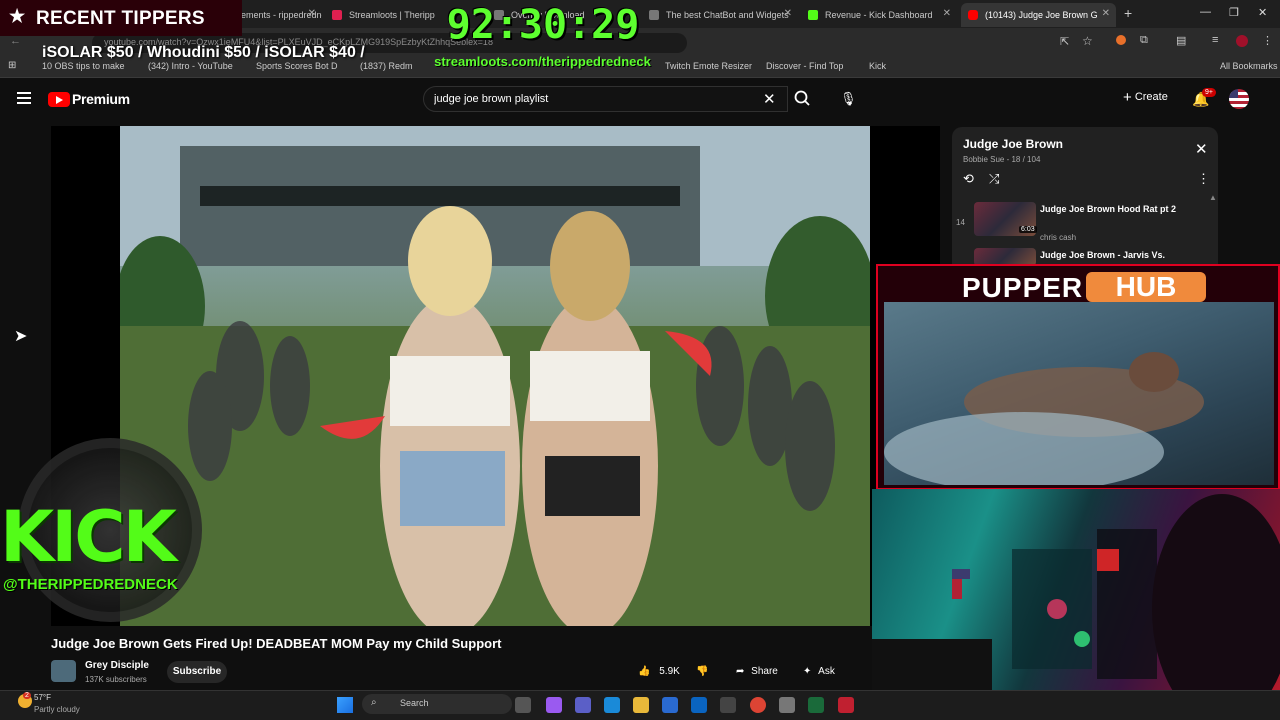  Describe the element at coordinates (1239, 99) in the screenshot. I see `account-avatar` at that location.